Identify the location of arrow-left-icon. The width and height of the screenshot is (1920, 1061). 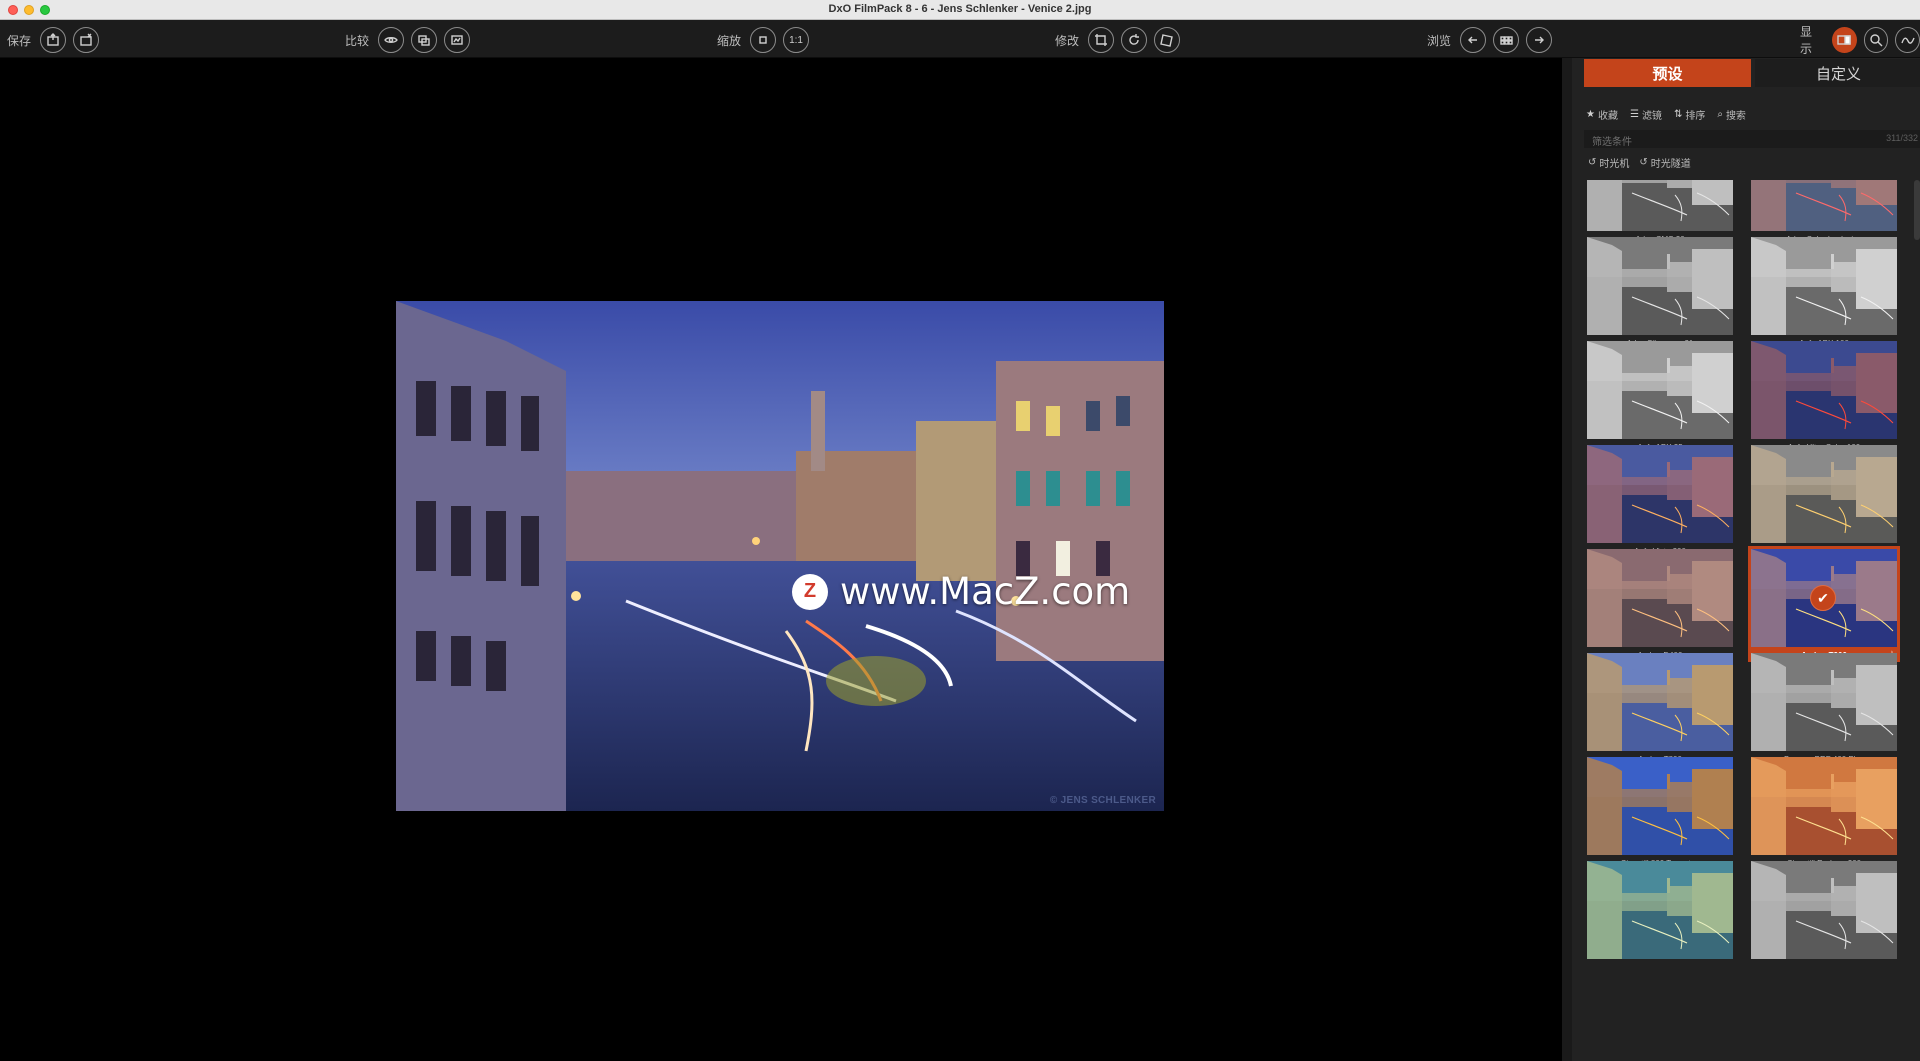
(1473, 40).